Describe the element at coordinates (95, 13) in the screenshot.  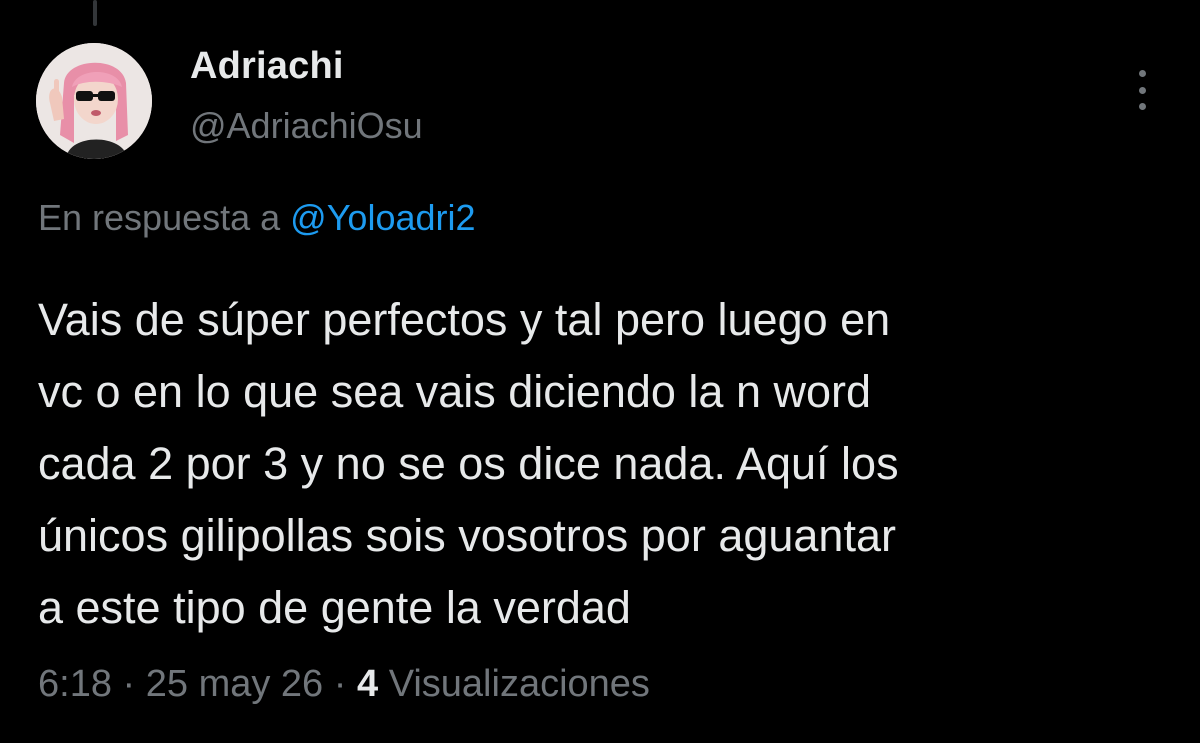
I see `thread-connector-line` at that location.